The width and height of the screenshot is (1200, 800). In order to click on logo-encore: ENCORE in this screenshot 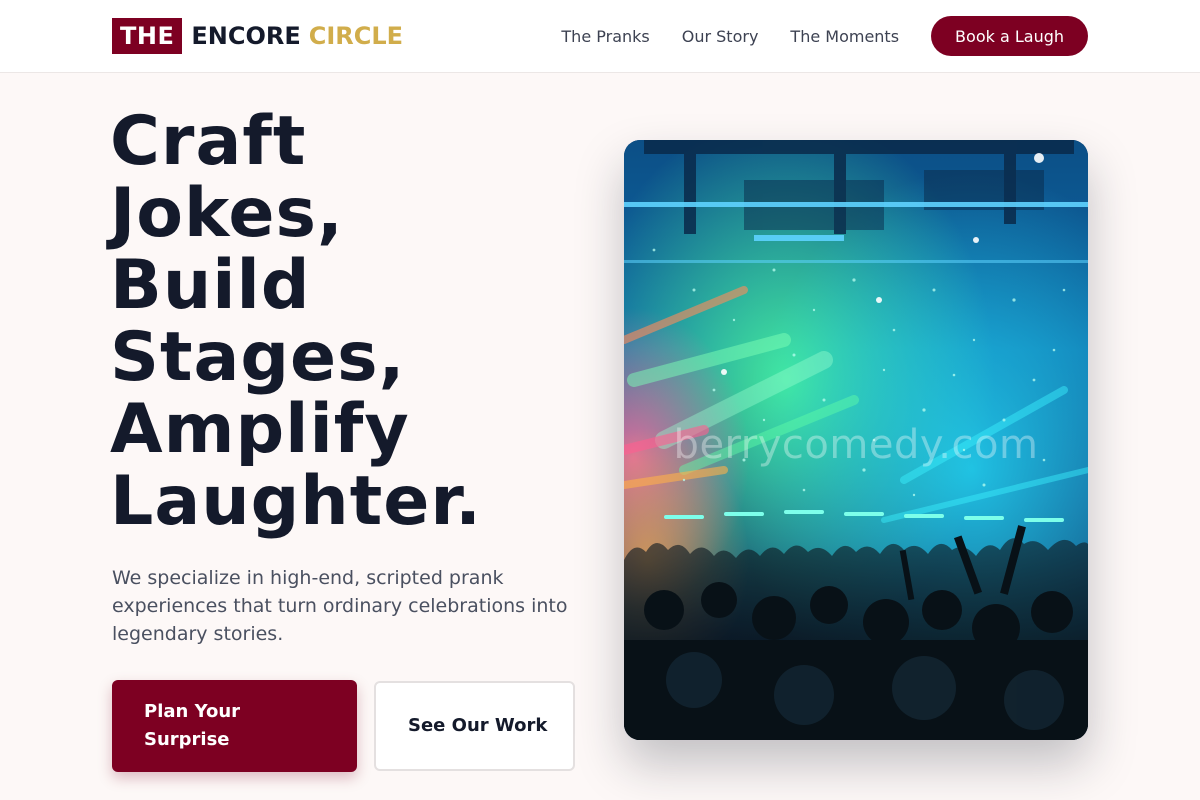, I will do `click(246, 36)`.